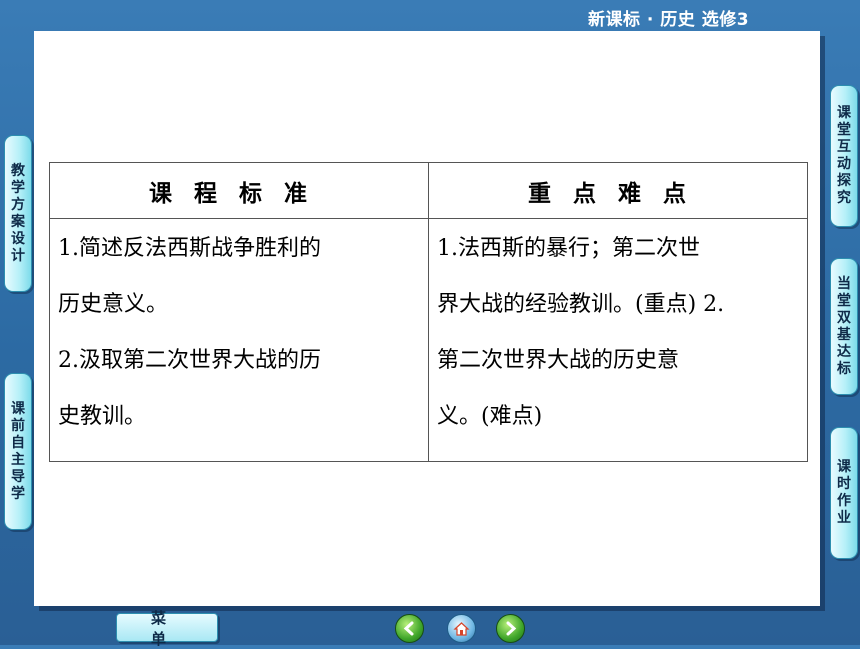  What do you see at coordinates (239, 190) in the screenshot?
I see `course-standard-header: 课程标准` at bounding box center [239, 190].